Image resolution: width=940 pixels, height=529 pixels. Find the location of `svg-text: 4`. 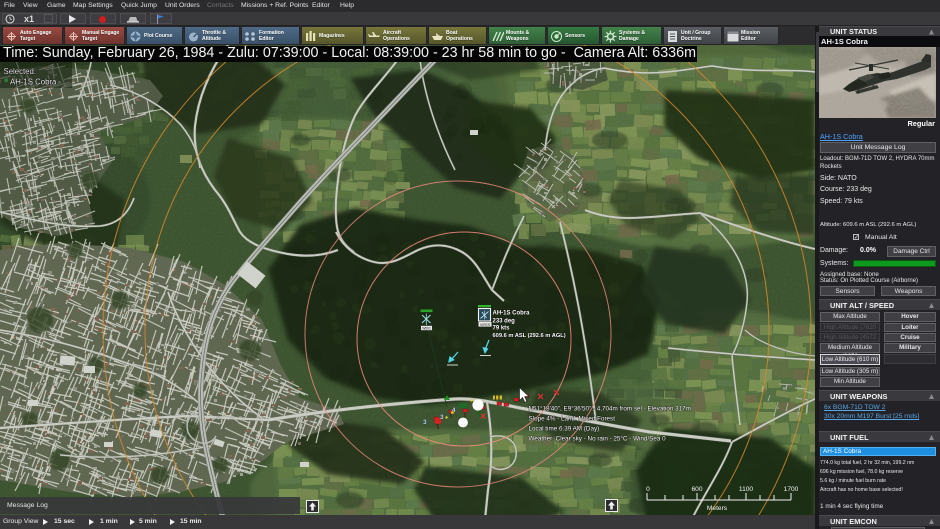

svg-text: 4 is located at coordinates (454, 410).